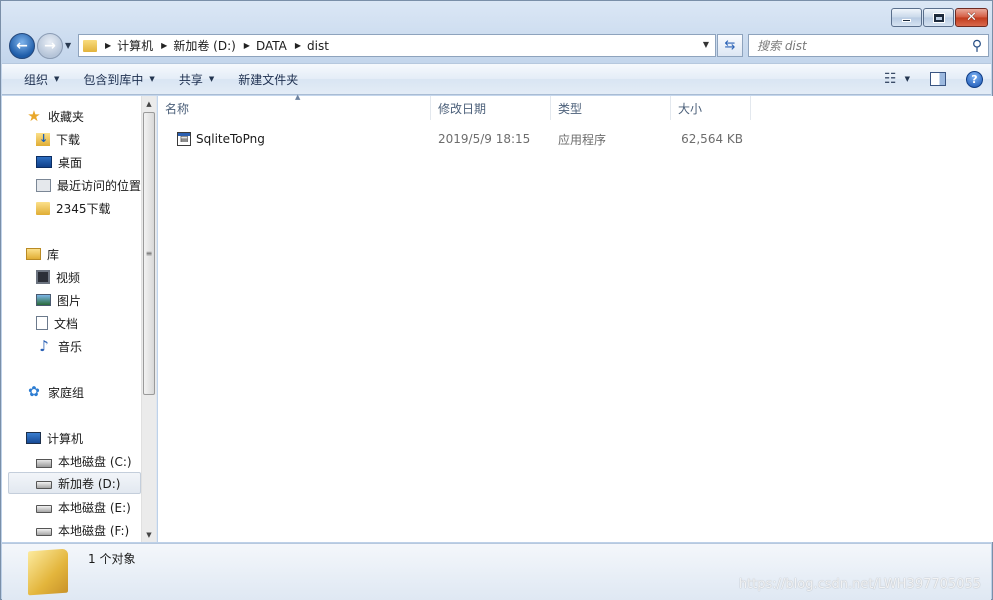 The width and height of the screenshot is (993, 600). What do you see at coordinates (65, 438) in the screenshot?
I see `sidebar-item-label: 计算机` at bounding box center [65, 438].